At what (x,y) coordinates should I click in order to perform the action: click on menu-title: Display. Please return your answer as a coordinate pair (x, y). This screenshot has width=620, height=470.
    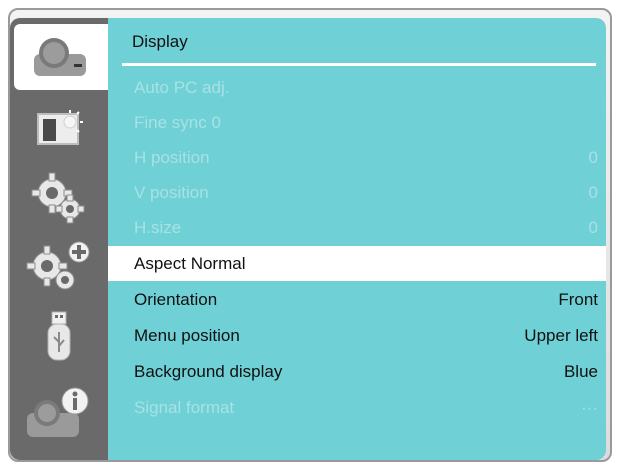
    Looking at the image, I should click on (160, 41).